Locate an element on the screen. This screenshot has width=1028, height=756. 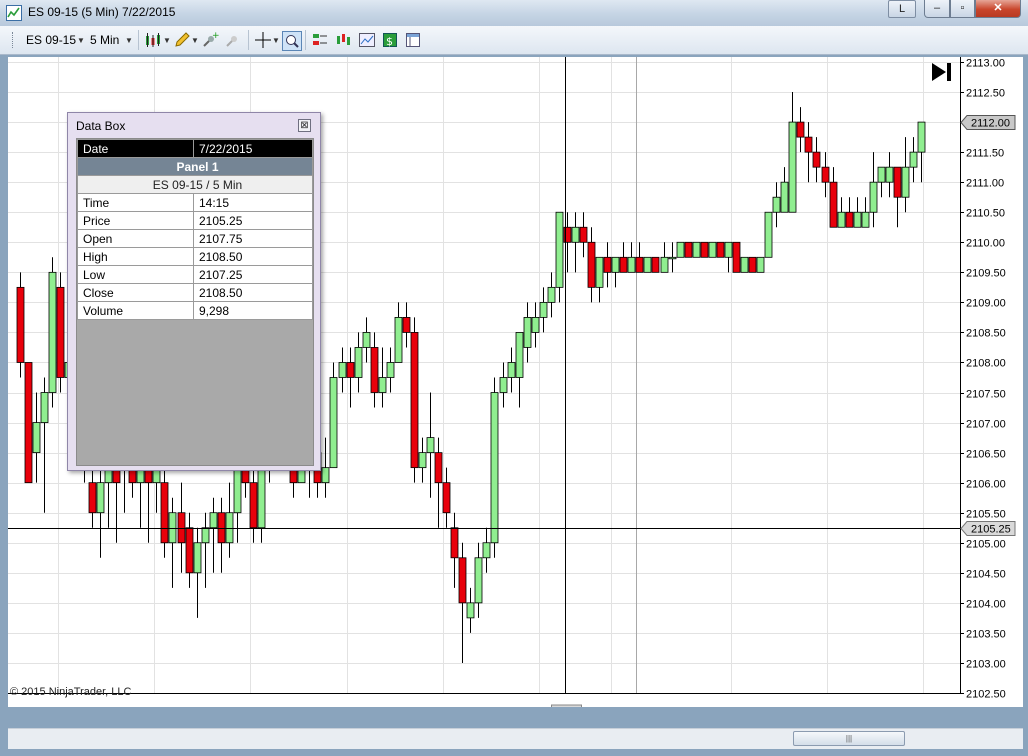
toolbar-grip is located at coordinates (13, 40).